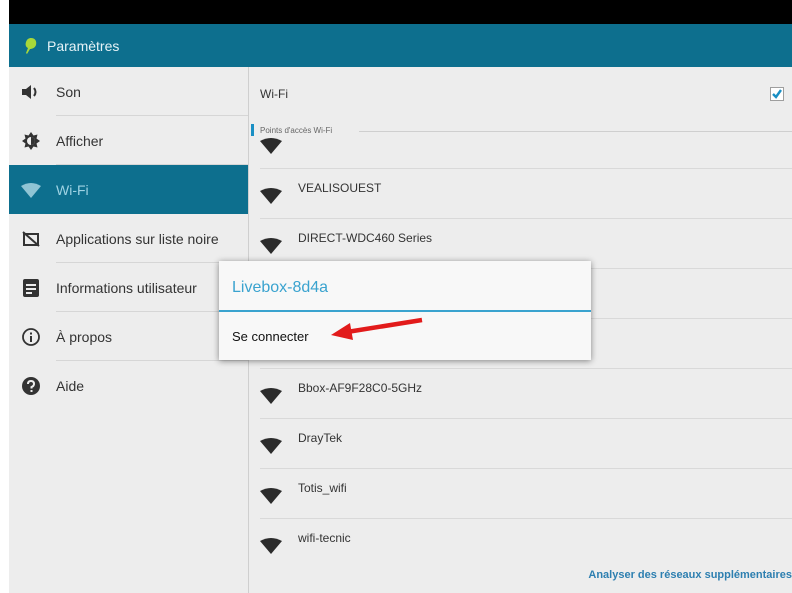  What do you see at coordinates (400, 12) in the screenshot?
I see `status-bar` at bounding box center [400, 12].